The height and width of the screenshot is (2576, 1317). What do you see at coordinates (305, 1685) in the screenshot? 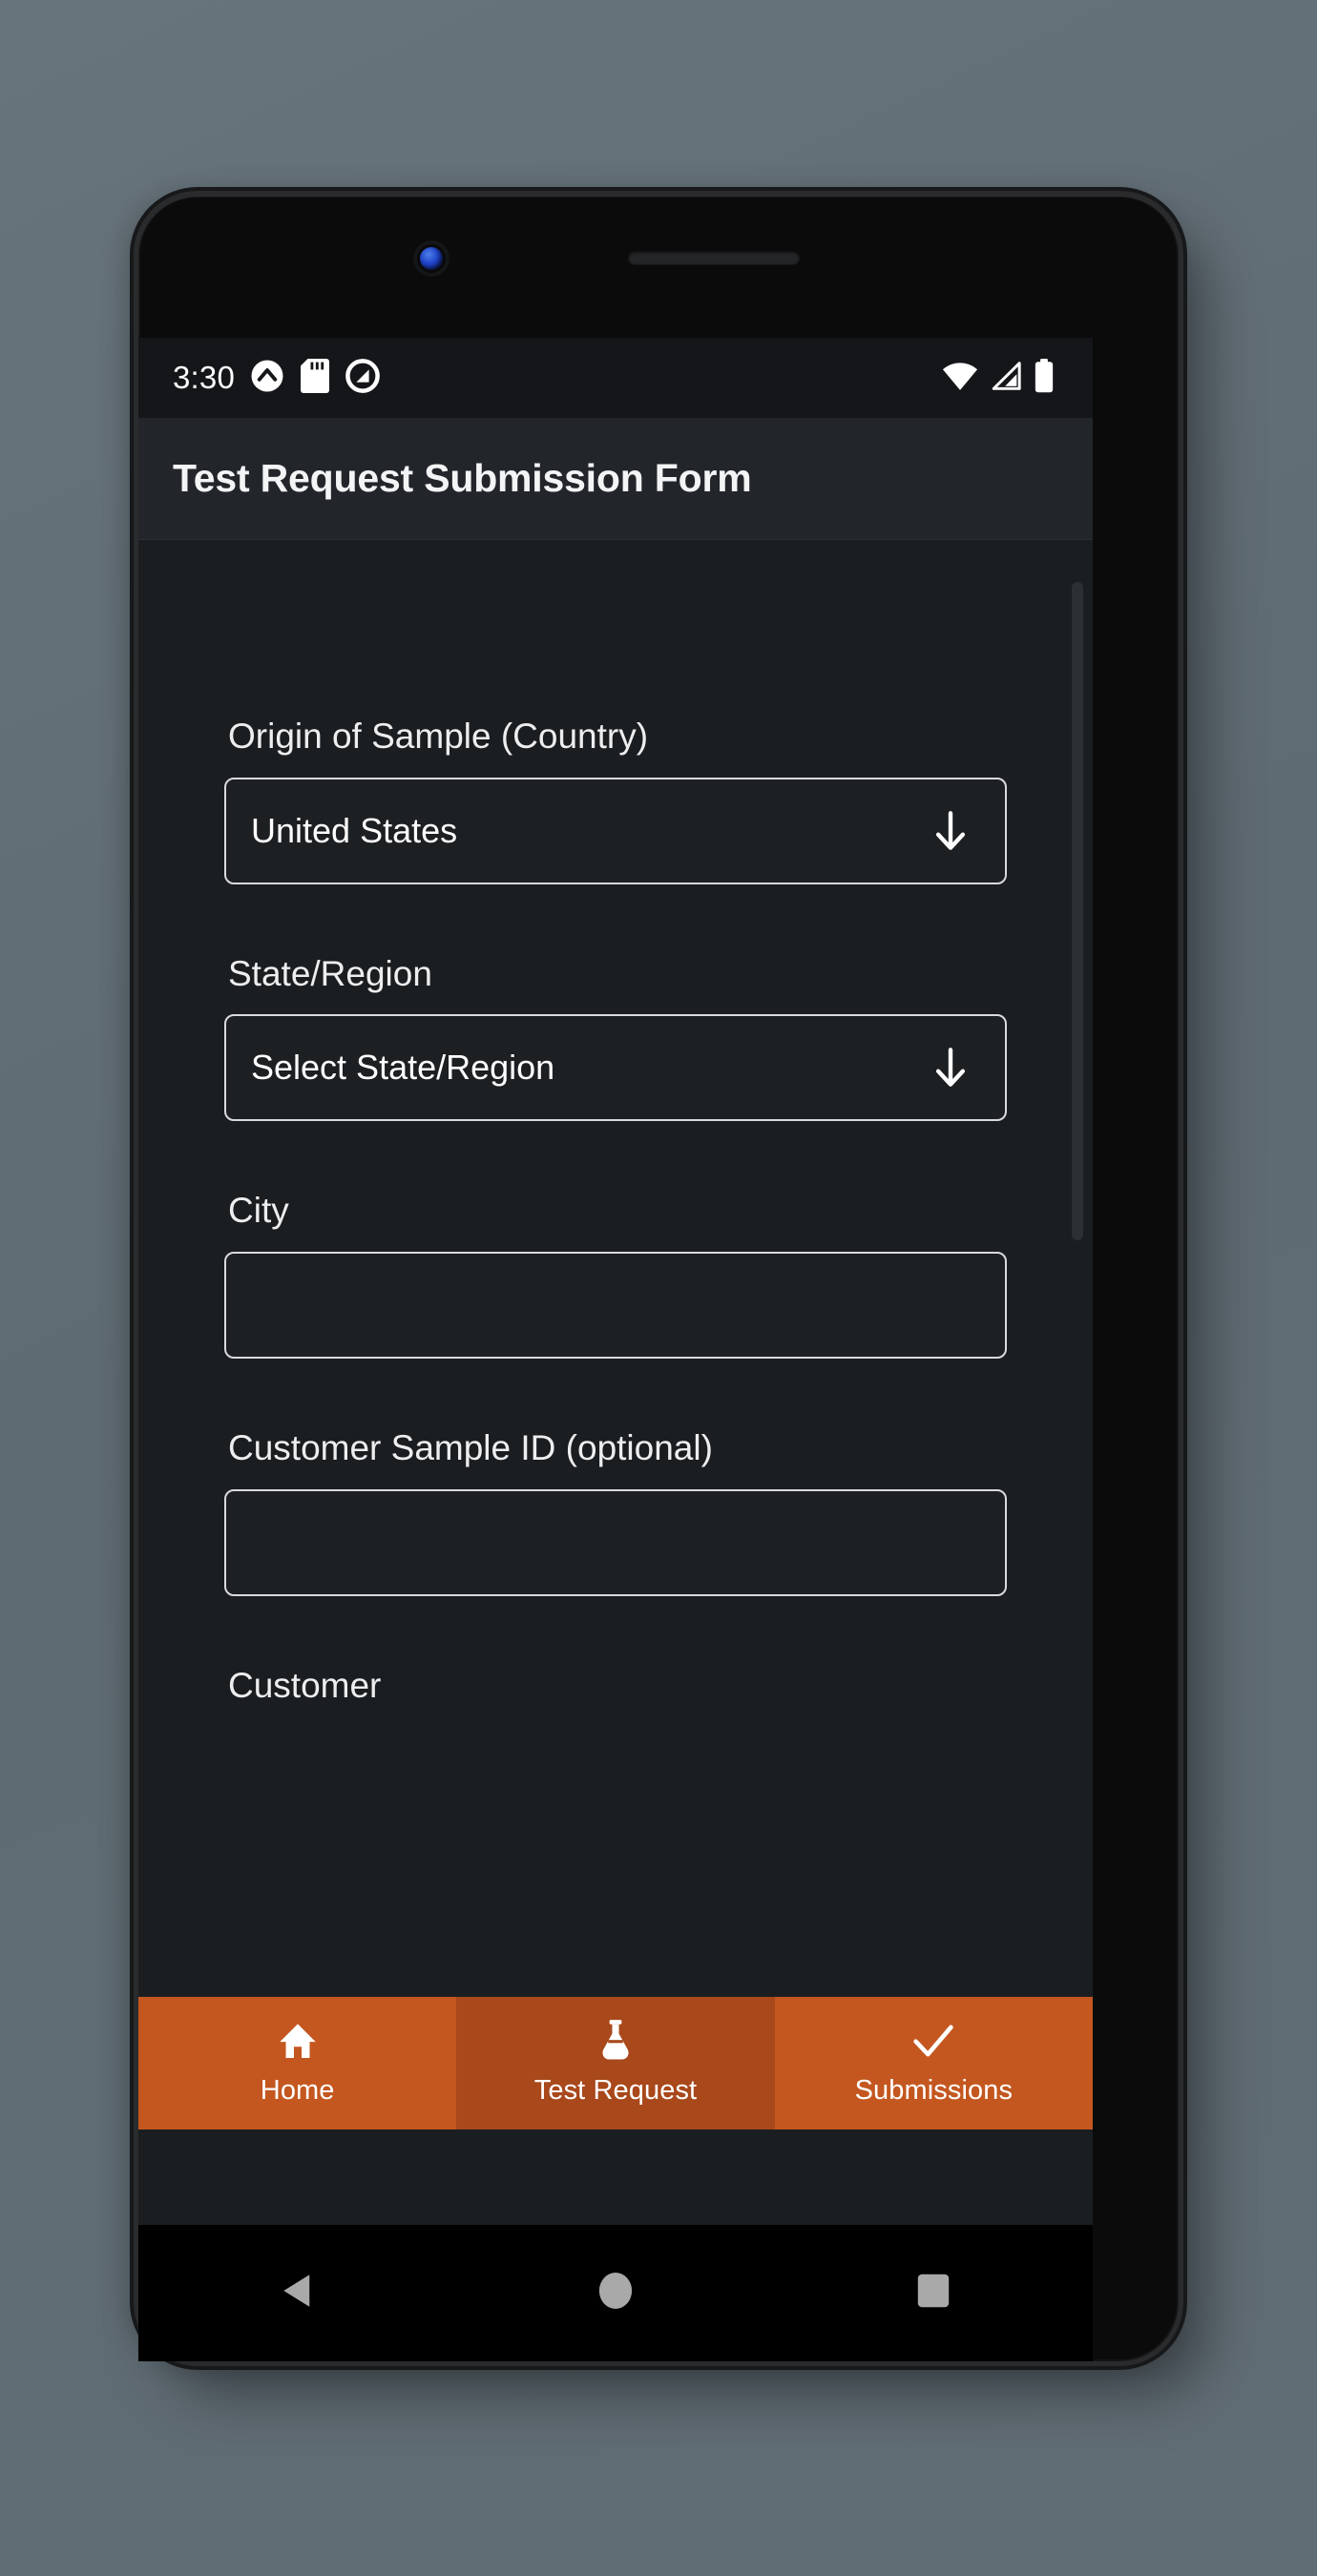
I see `field-label-customer: Customer` at bounding box center [305, 1685].